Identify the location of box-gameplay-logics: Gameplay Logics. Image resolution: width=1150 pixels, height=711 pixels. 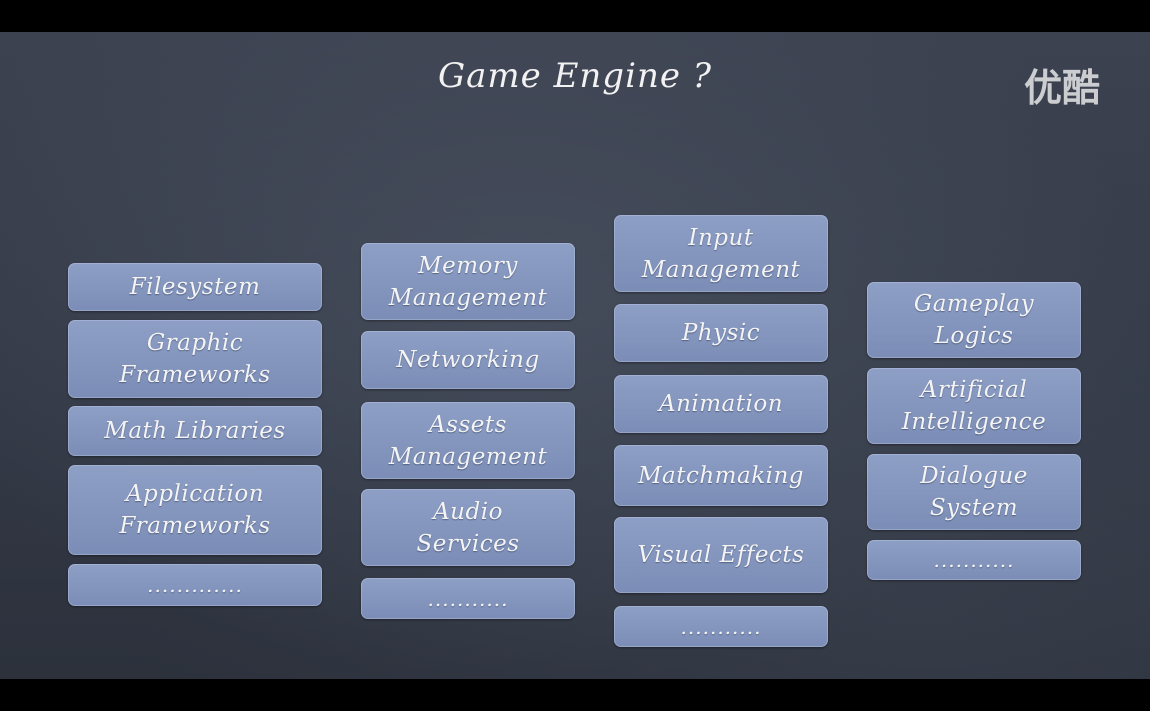
(974, 320).